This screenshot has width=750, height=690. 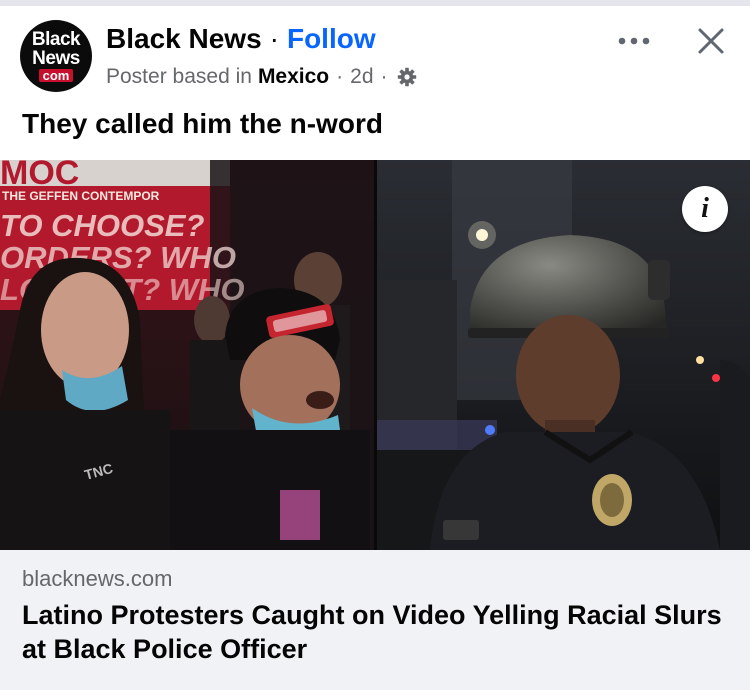 I want to click on avatar-text-news: News, so click(x=56, y=58).